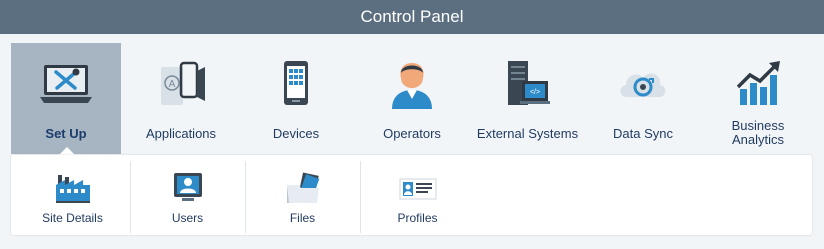  Describe the element at coordinates (66, 133) in the screenshot. I see `nav-label: Set Up` at that location.